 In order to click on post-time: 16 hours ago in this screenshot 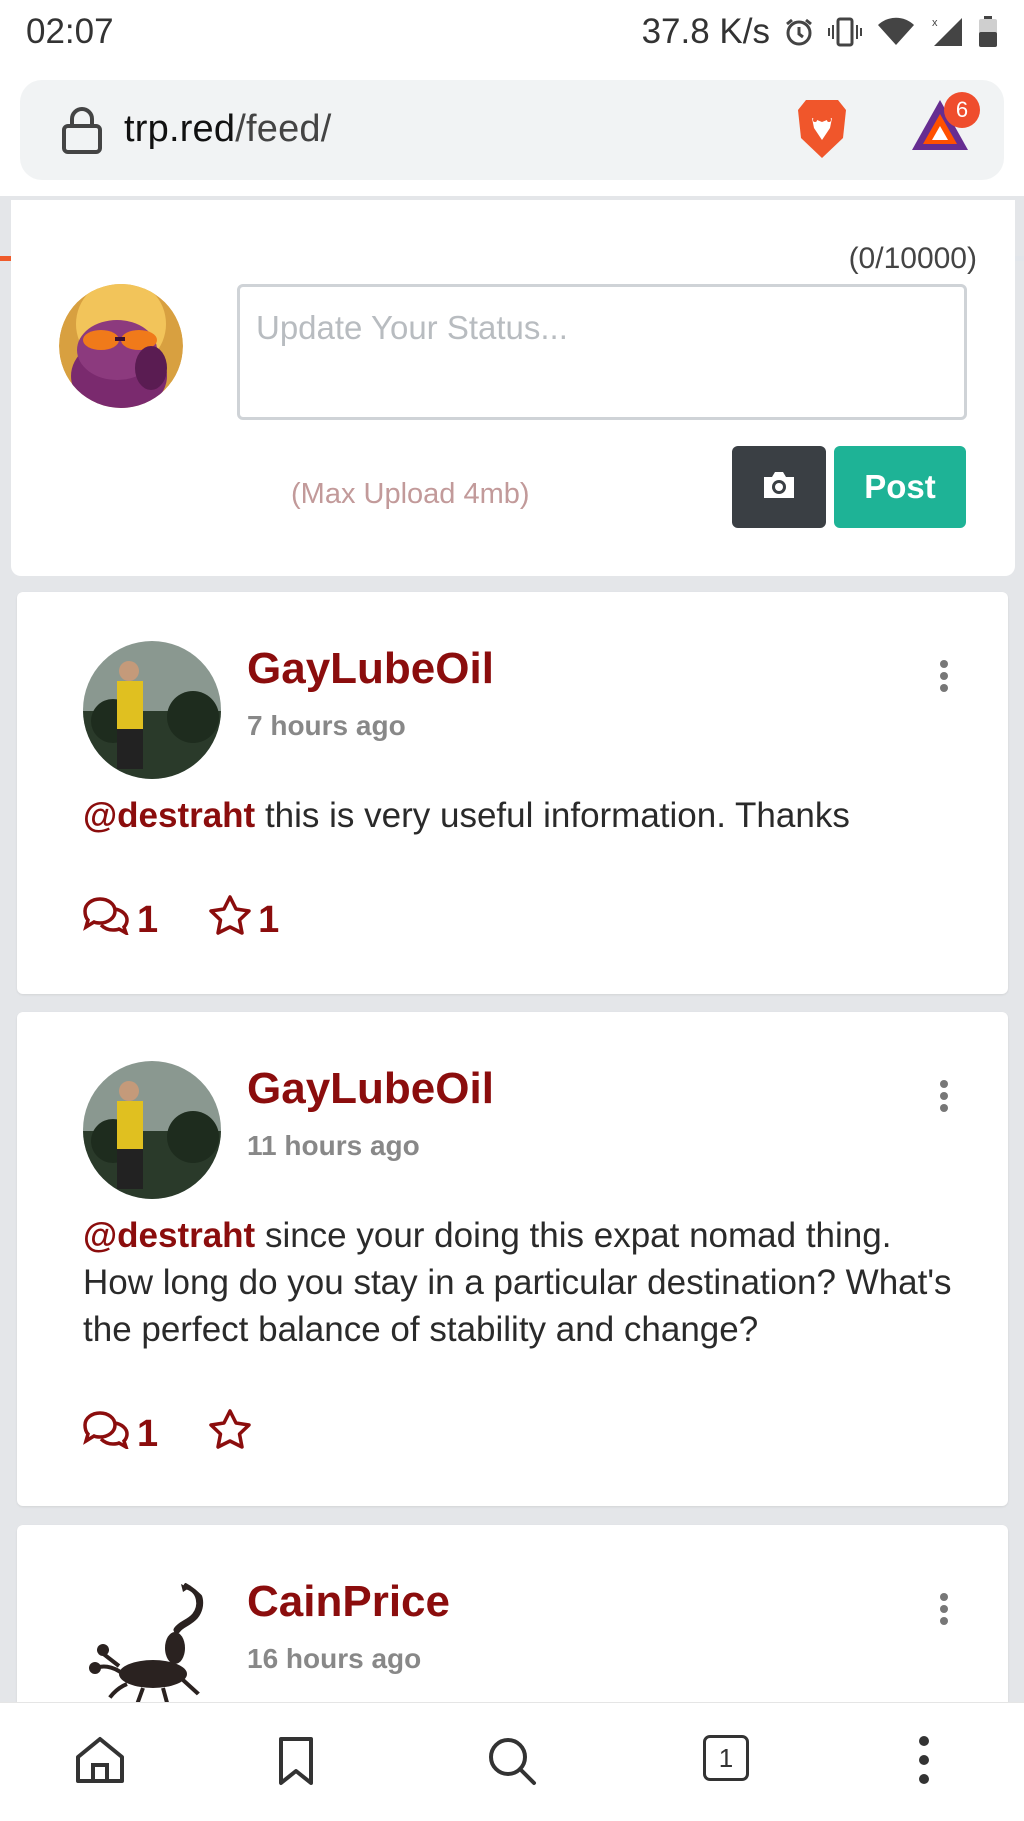, I will do `click(334, 1659)`.